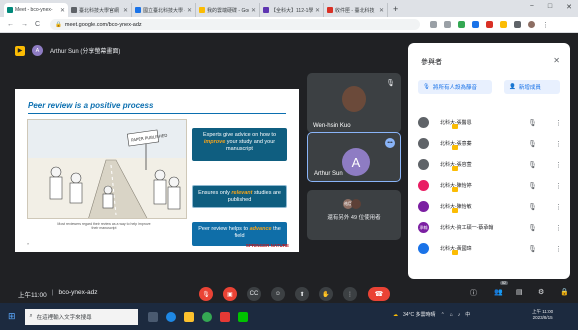 The image size is (578, 330). Describe the element at coordinates (278, 294) in the screenshot. I see `emoji-button: ☺` at that location.